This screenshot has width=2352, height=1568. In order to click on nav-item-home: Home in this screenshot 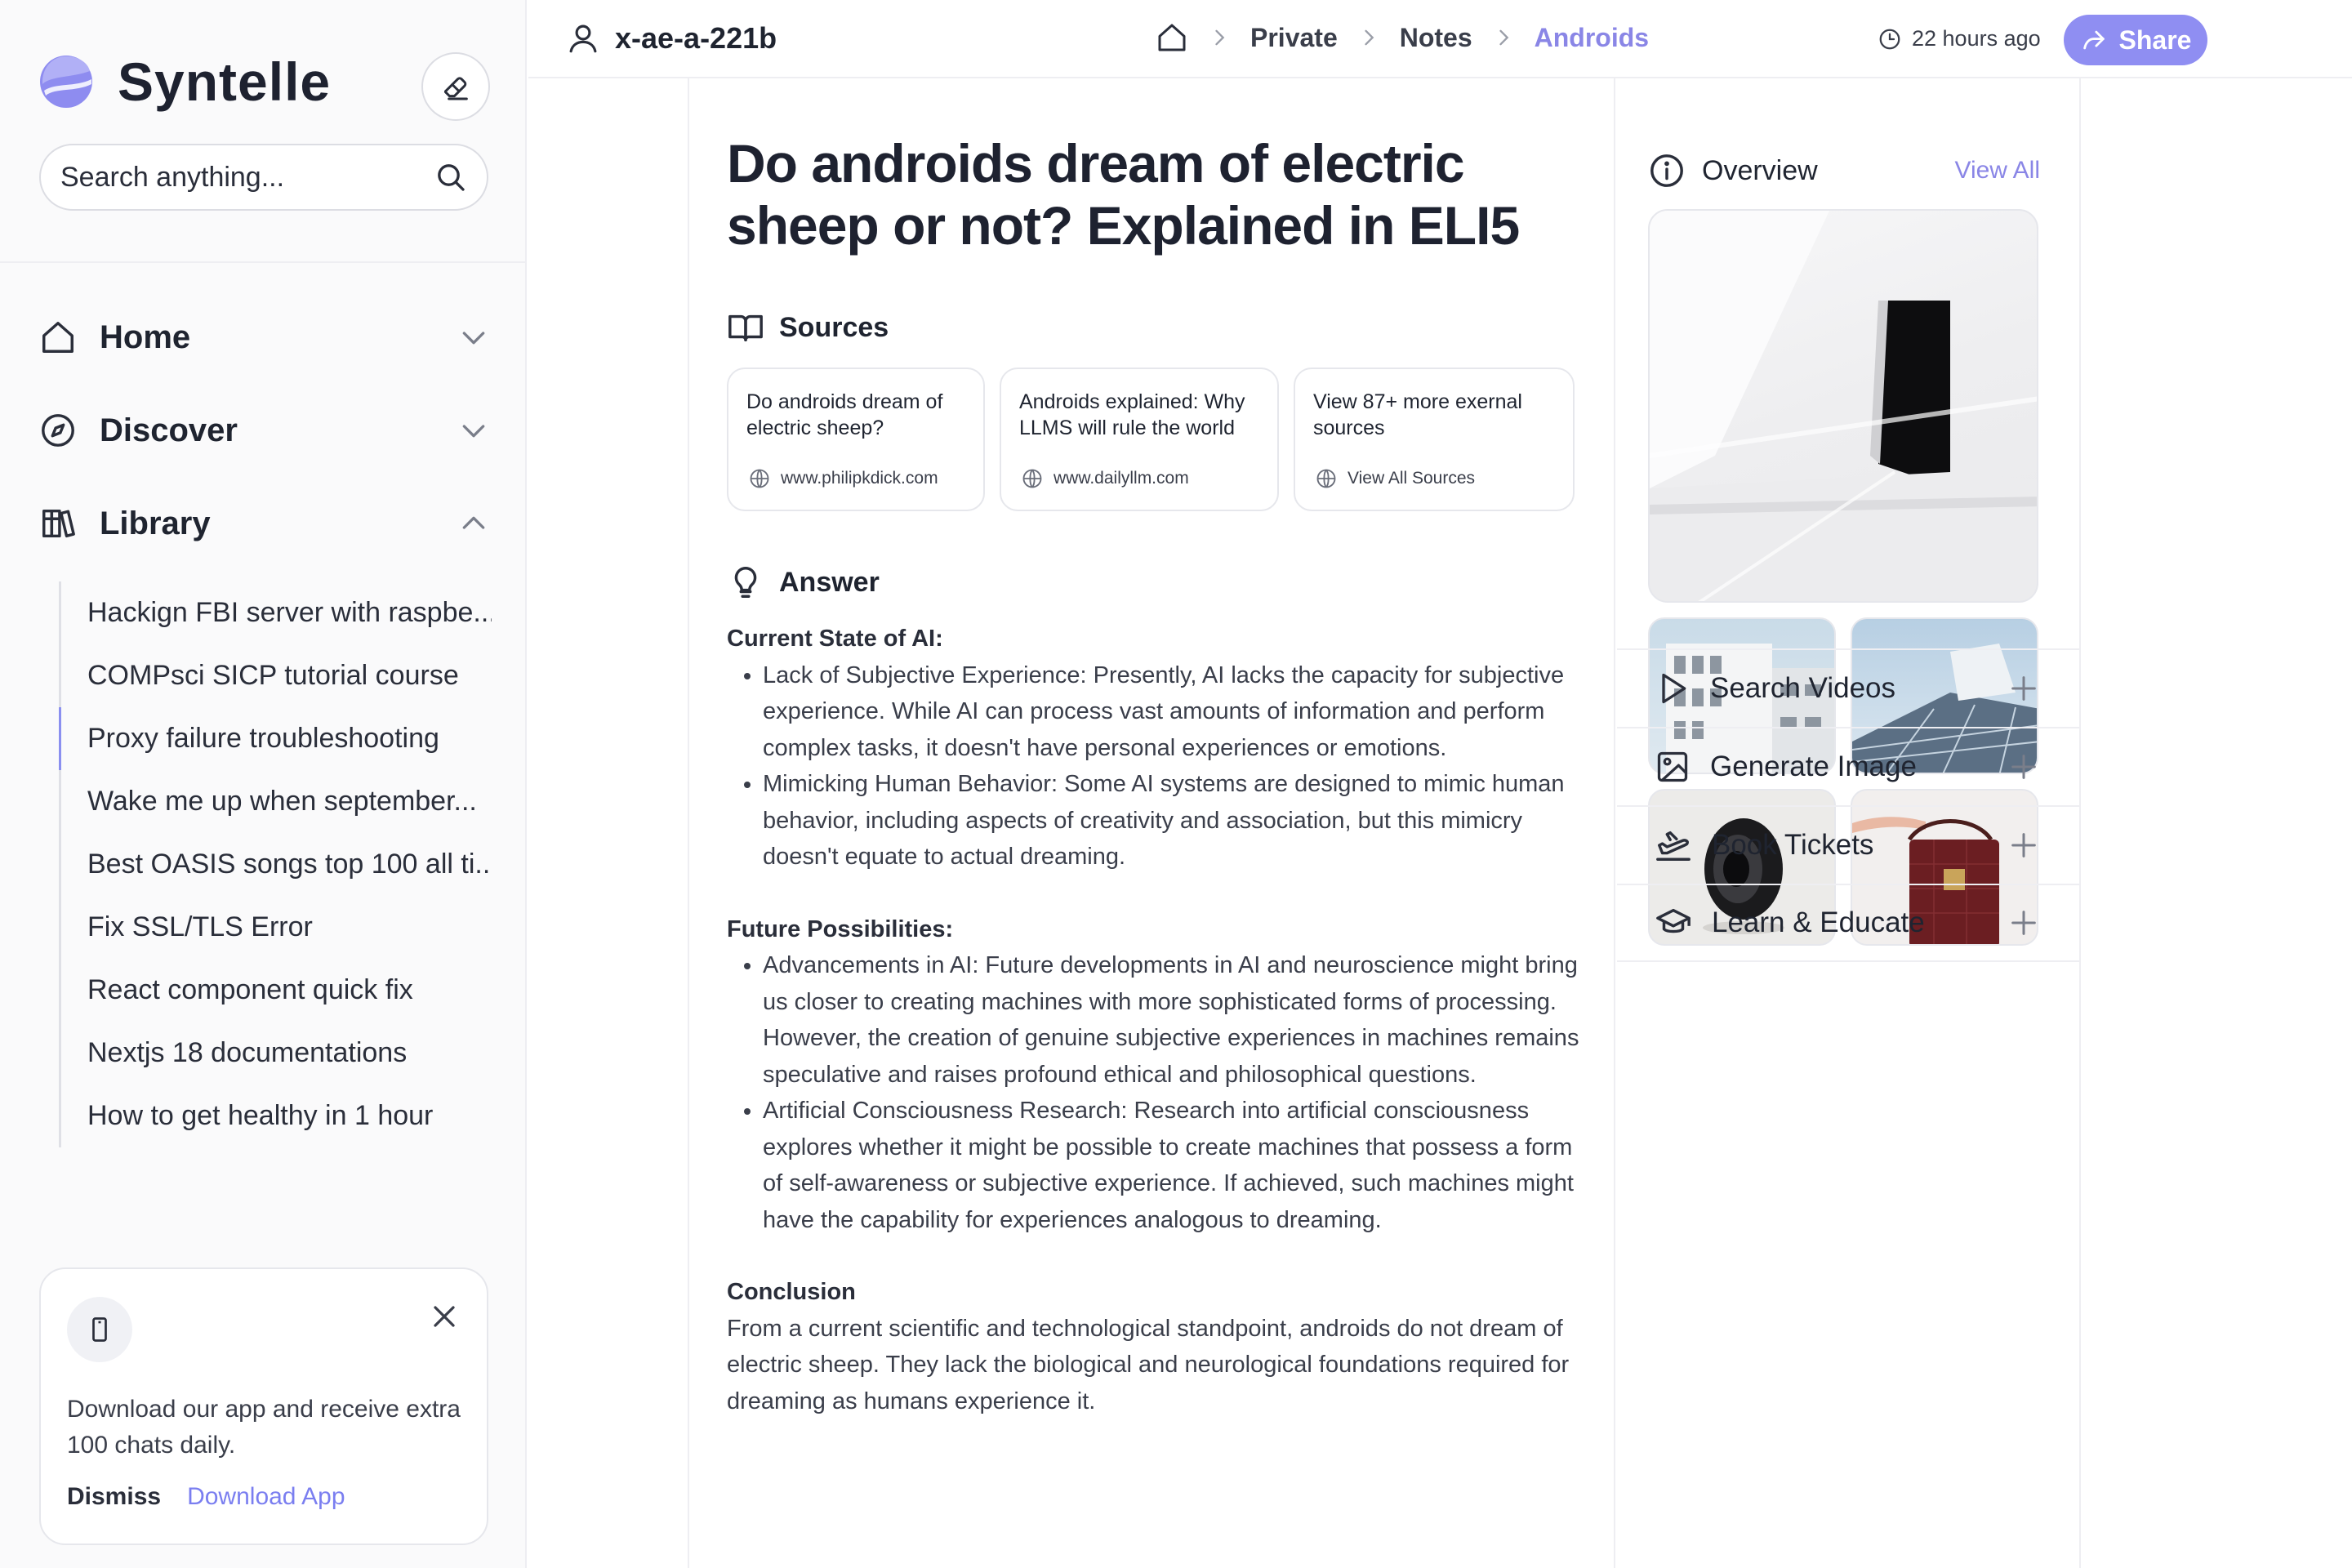, I will do `click(264, 337)`.